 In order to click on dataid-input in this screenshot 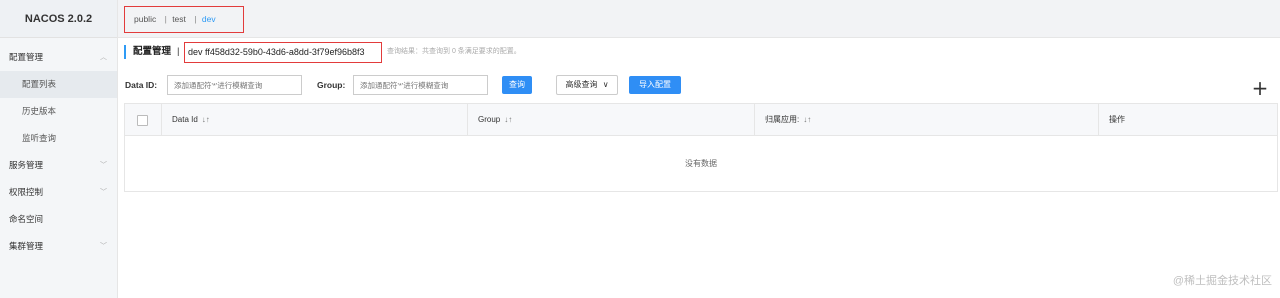, I will do `click(234, 85)`.